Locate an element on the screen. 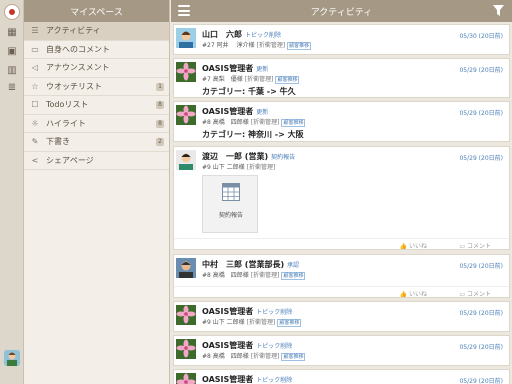 The height and width of the screenshot is (384, 512). menu-icon is located at coordinates (184, 10).